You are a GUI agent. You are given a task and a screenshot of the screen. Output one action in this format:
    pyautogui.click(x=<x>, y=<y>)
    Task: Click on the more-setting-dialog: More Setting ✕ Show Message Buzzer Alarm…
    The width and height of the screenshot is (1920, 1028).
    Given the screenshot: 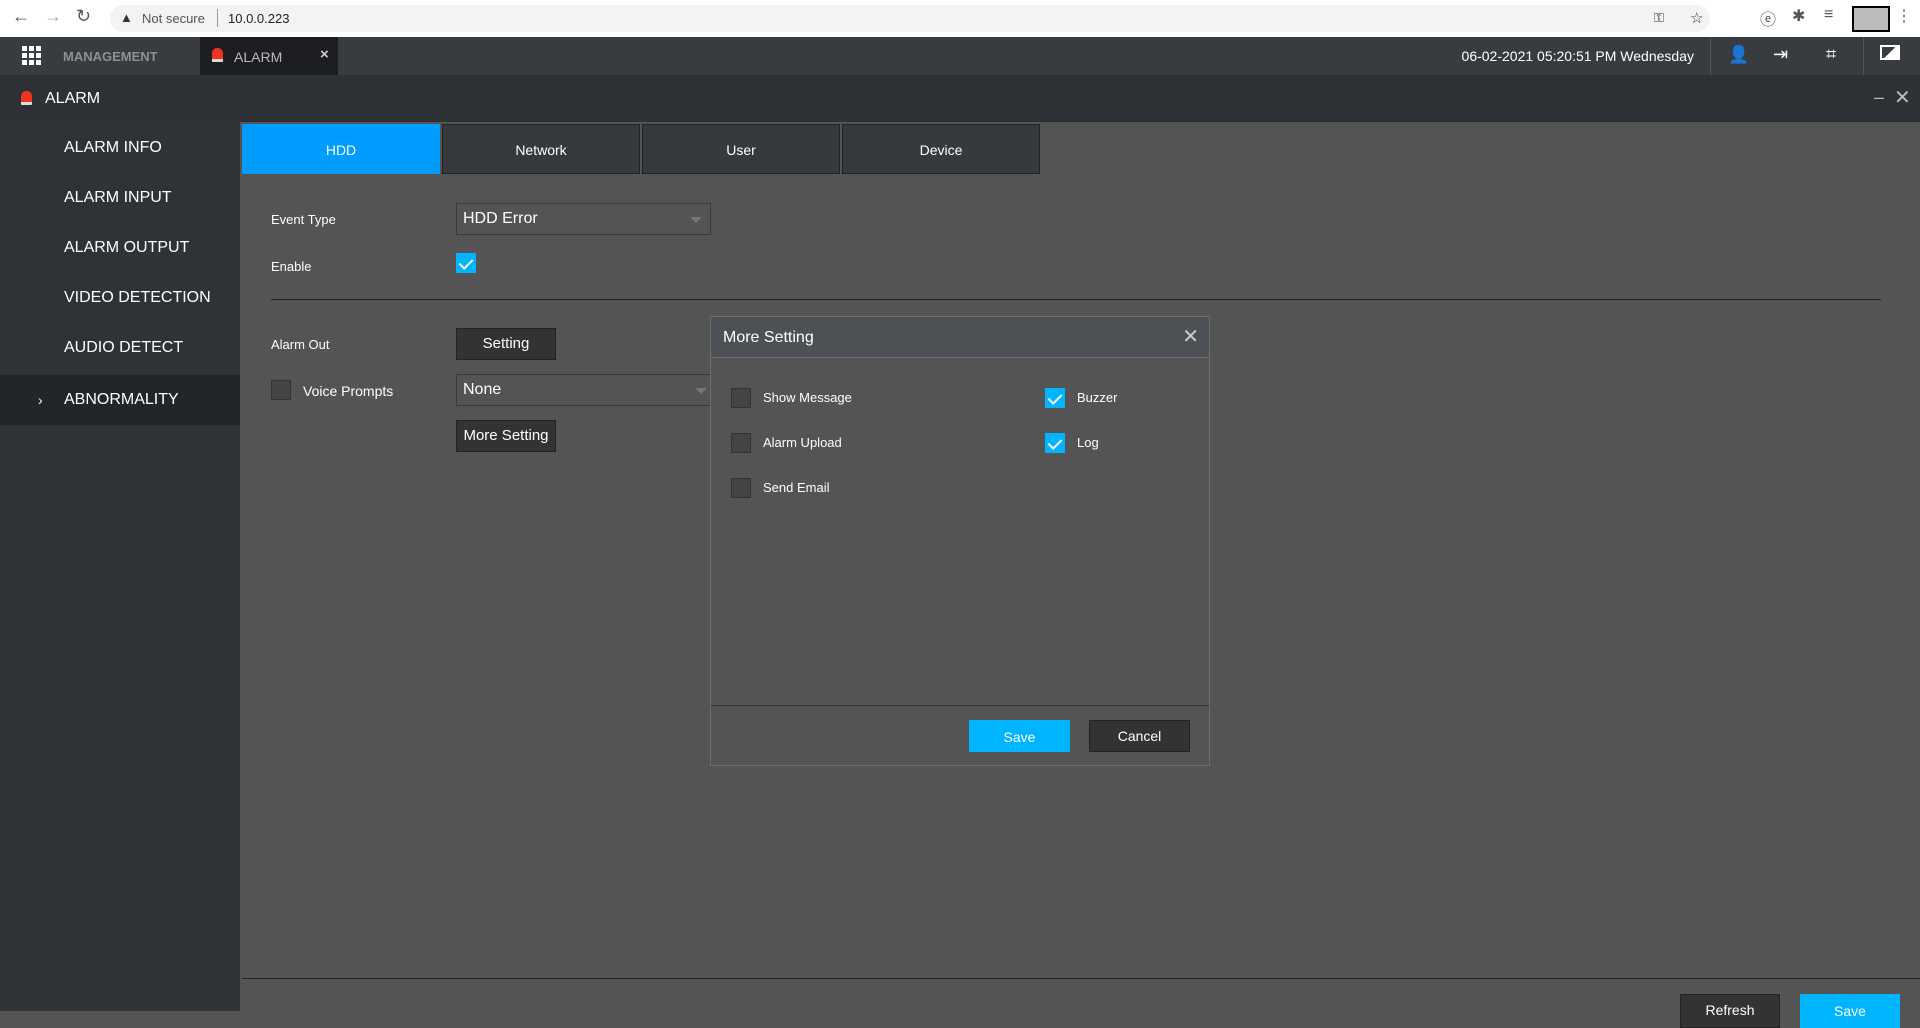 What is the action you would take?
    pyautogui.click(x=960, y=541)
    